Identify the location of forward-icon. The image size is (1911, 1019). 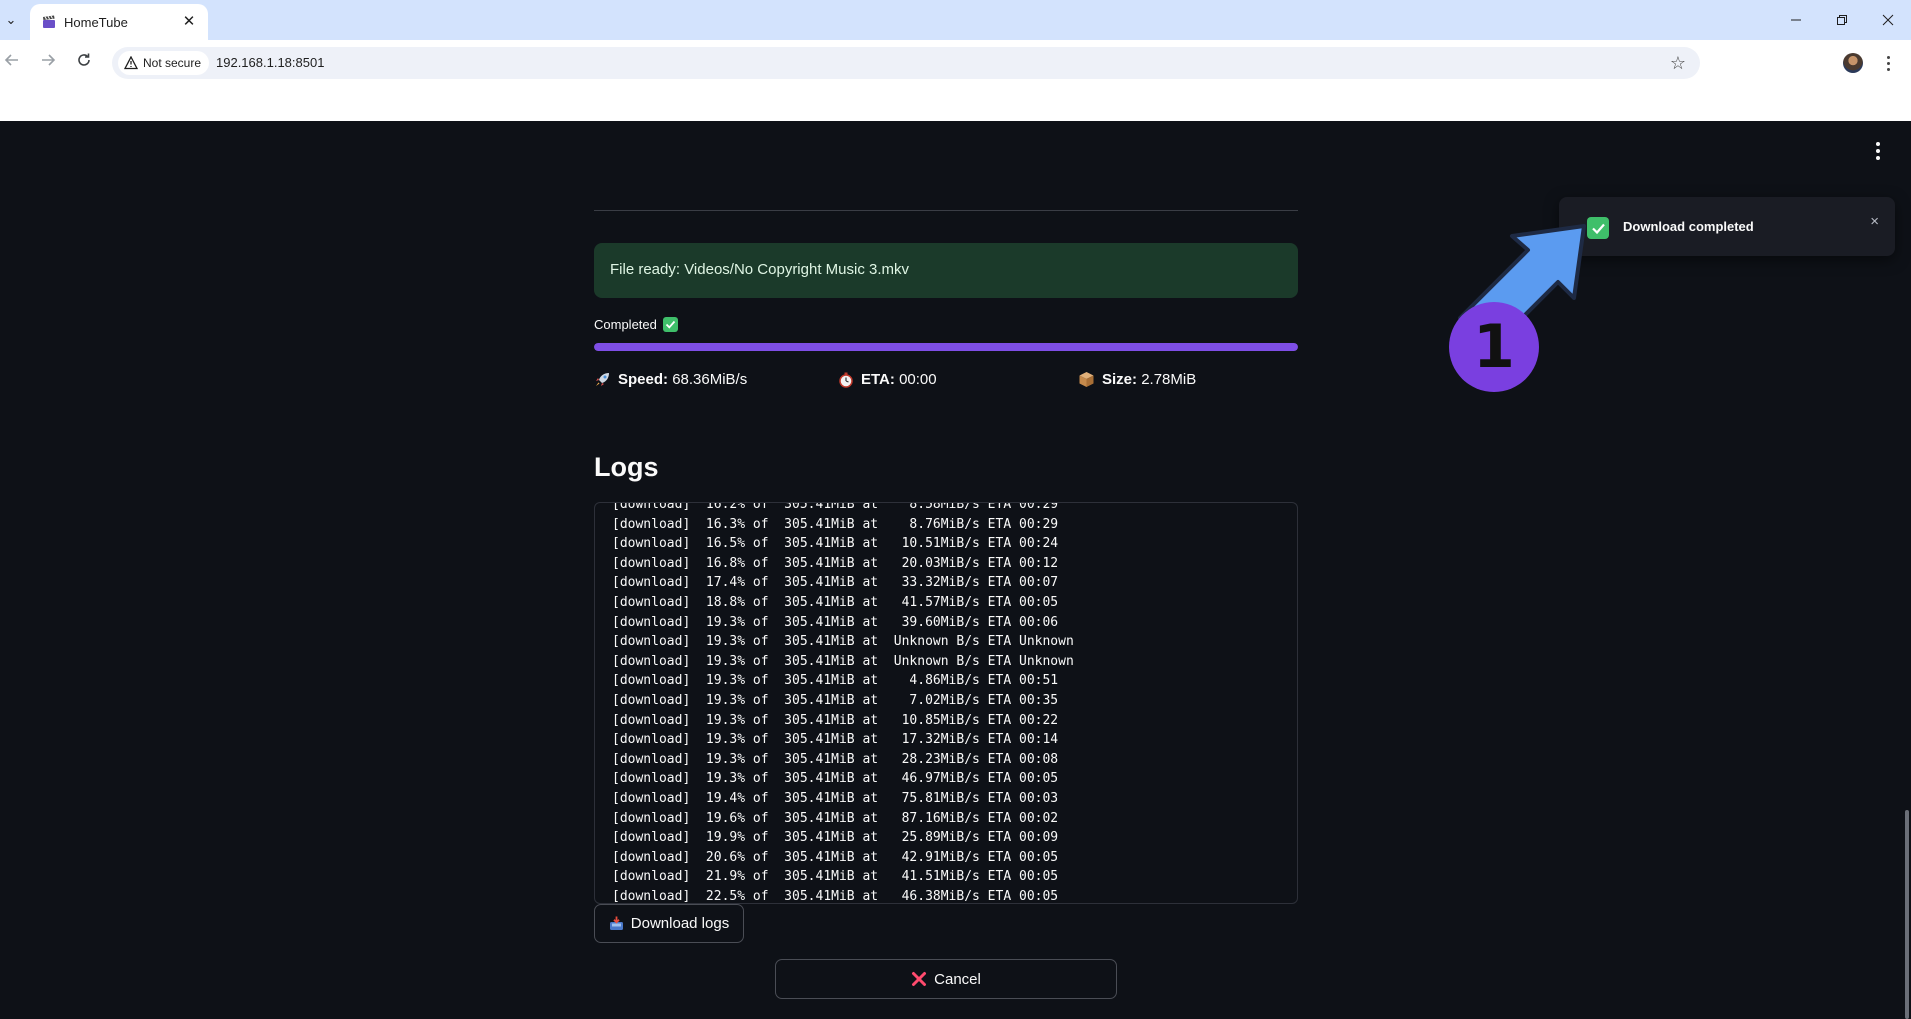
(48, 60).